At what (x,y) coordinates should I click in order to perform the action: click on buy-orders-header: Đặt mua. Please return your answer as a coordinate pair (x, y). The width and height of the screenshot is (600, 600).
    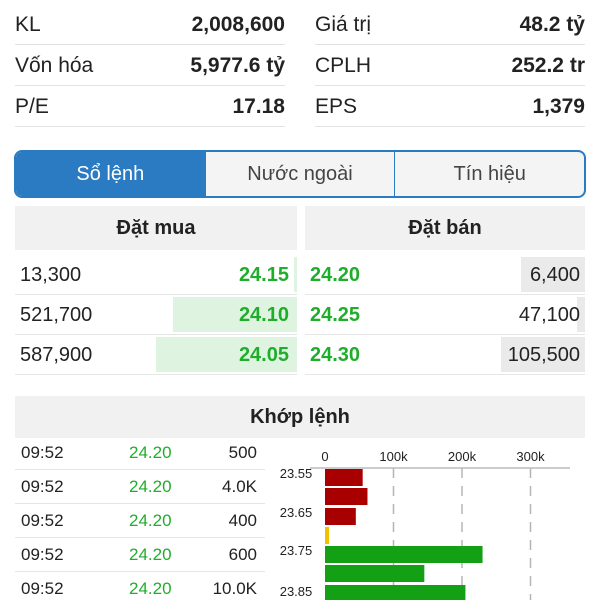
    Looking at the image, I should click on (156, 228).